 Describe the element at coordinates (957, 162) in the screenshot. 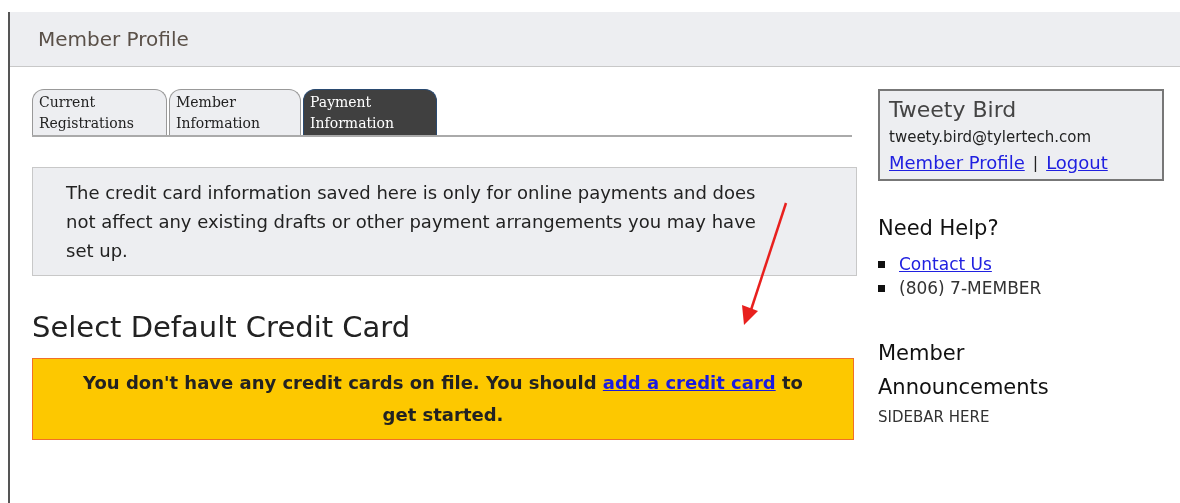

I see `profile-link: Member Profile` at that location.